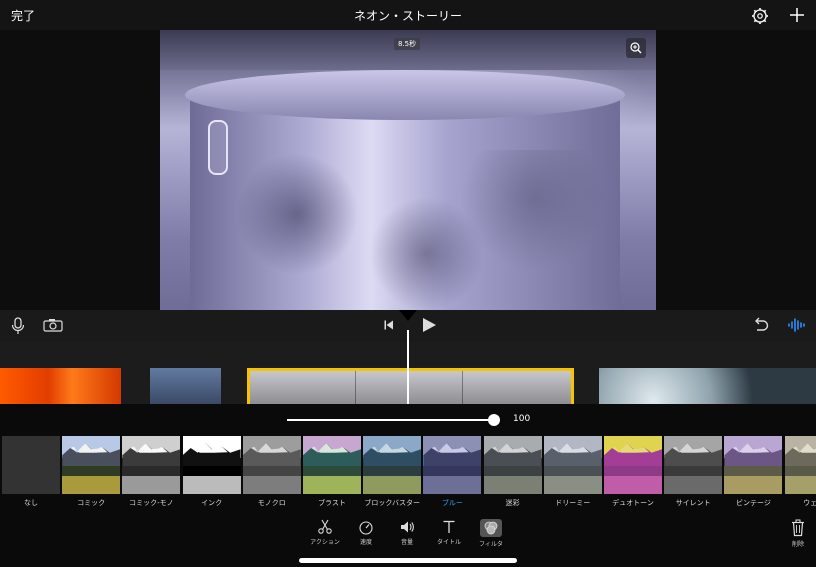 Image resolution: width=816 pixels, height=567 pixels. Describe the element at coordinates (491, 544) in the screenshot. I see `filter-tool-label: フィルタ` at that location.